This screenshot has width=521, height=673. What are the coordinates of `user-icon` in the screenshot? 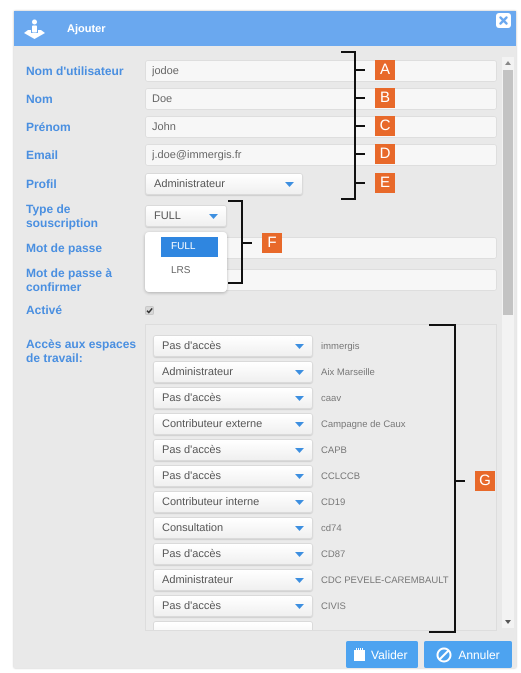 It's located at (34, 28).